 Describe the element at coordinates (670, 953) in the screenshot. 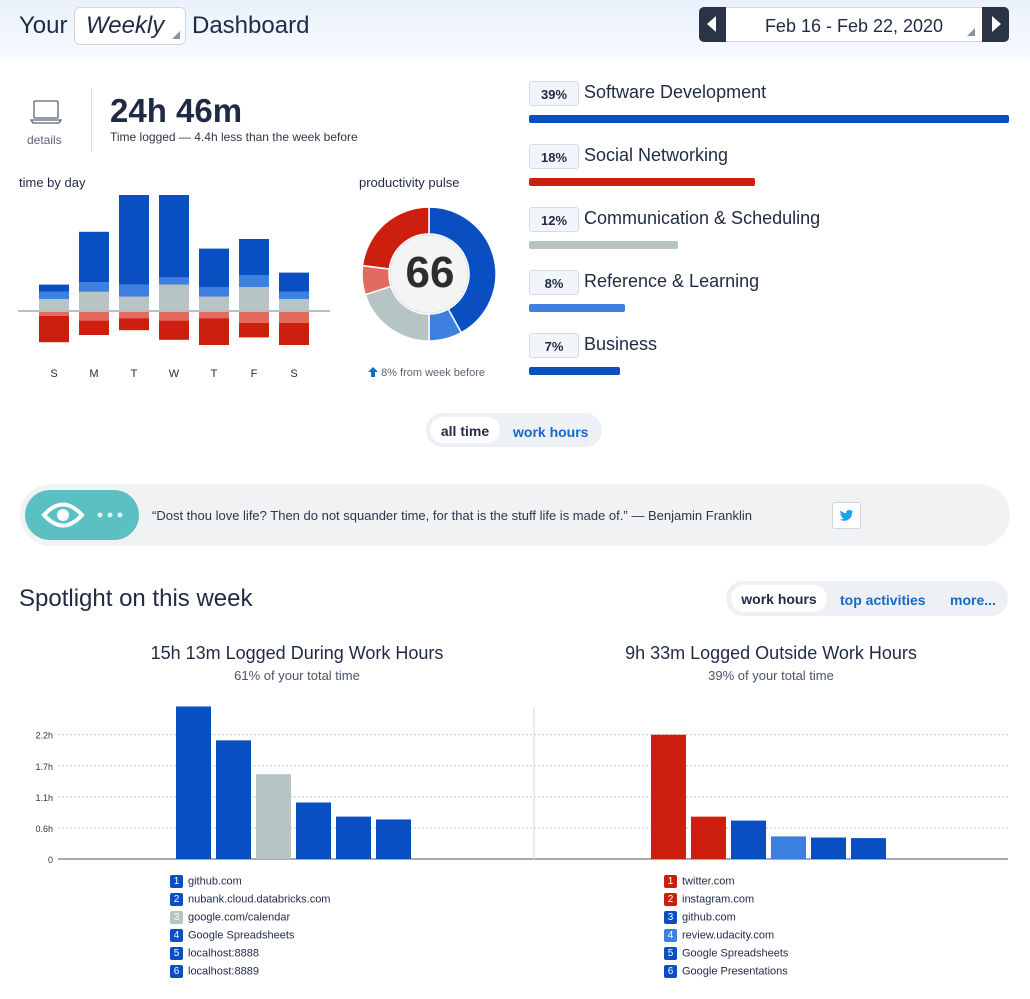

I see `legend-rank-badge: 5` at that location.